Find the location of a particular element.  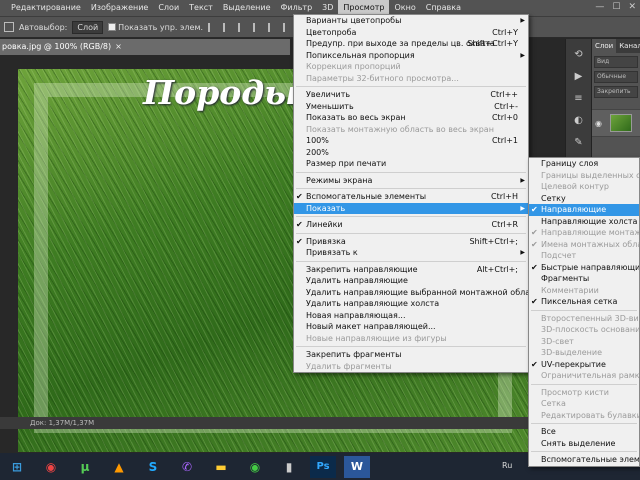

show-submenu-item-4: ✔ Направляющие is located at coordinates (584, 210).